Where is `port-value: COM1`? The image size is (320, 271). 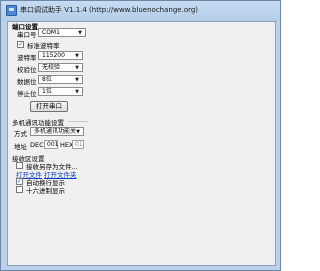
port-value: COM1 is located at coordinates (51, 32).